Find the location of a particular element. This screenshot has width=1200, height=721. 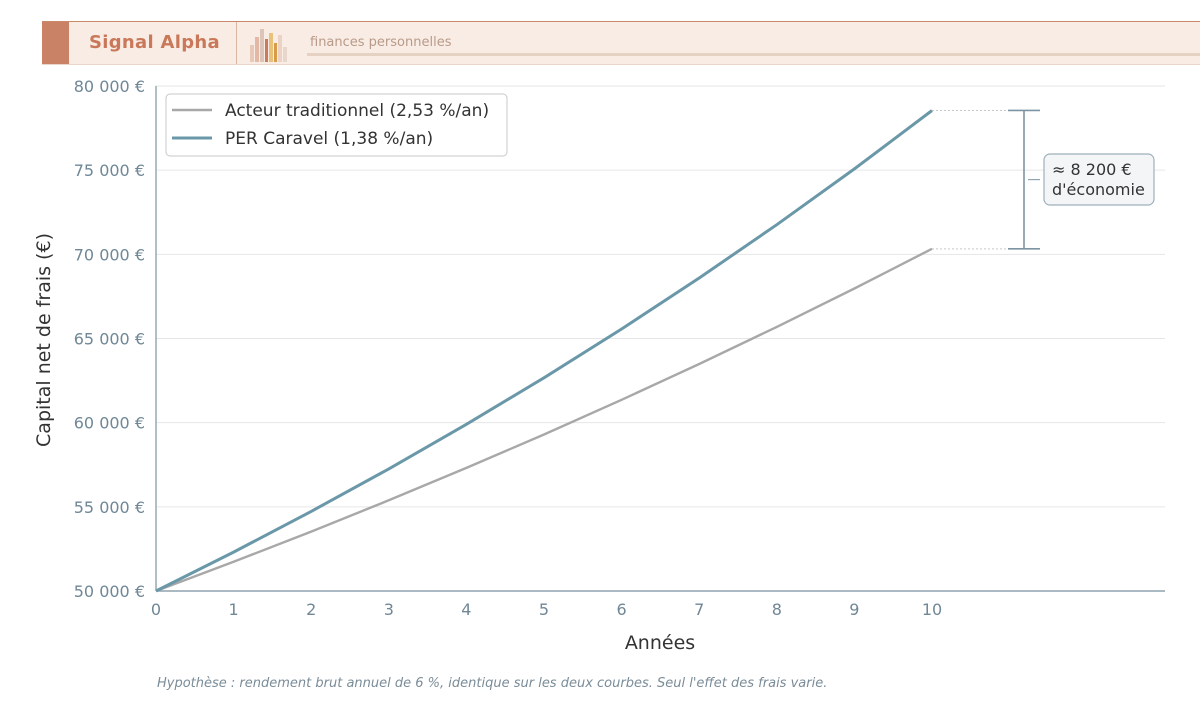

x-axis-label: Années is located at coordinates (660, 643).